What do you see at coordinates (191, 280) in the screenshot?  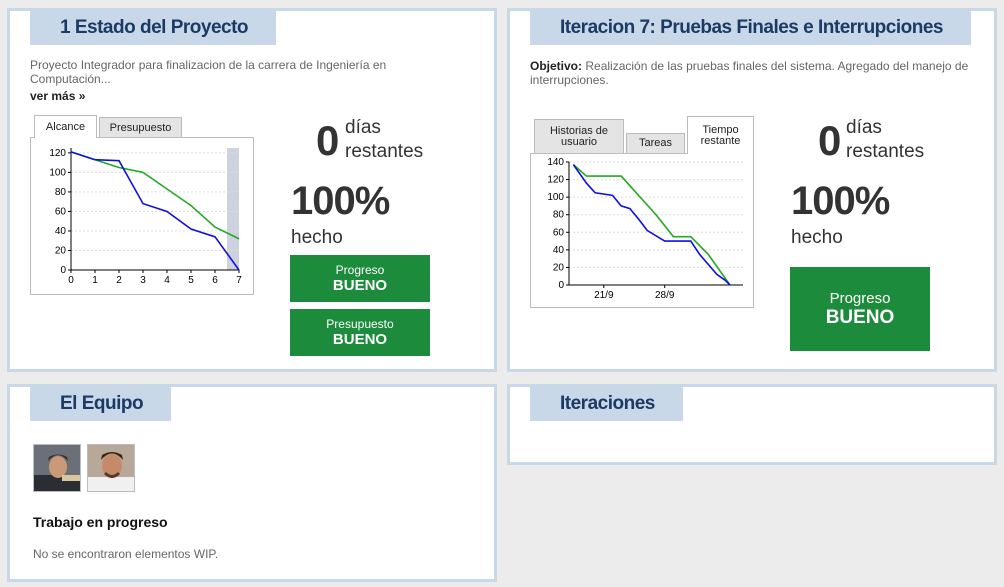 I see `x-tick-label: 5` at bounding box center [191, 280].